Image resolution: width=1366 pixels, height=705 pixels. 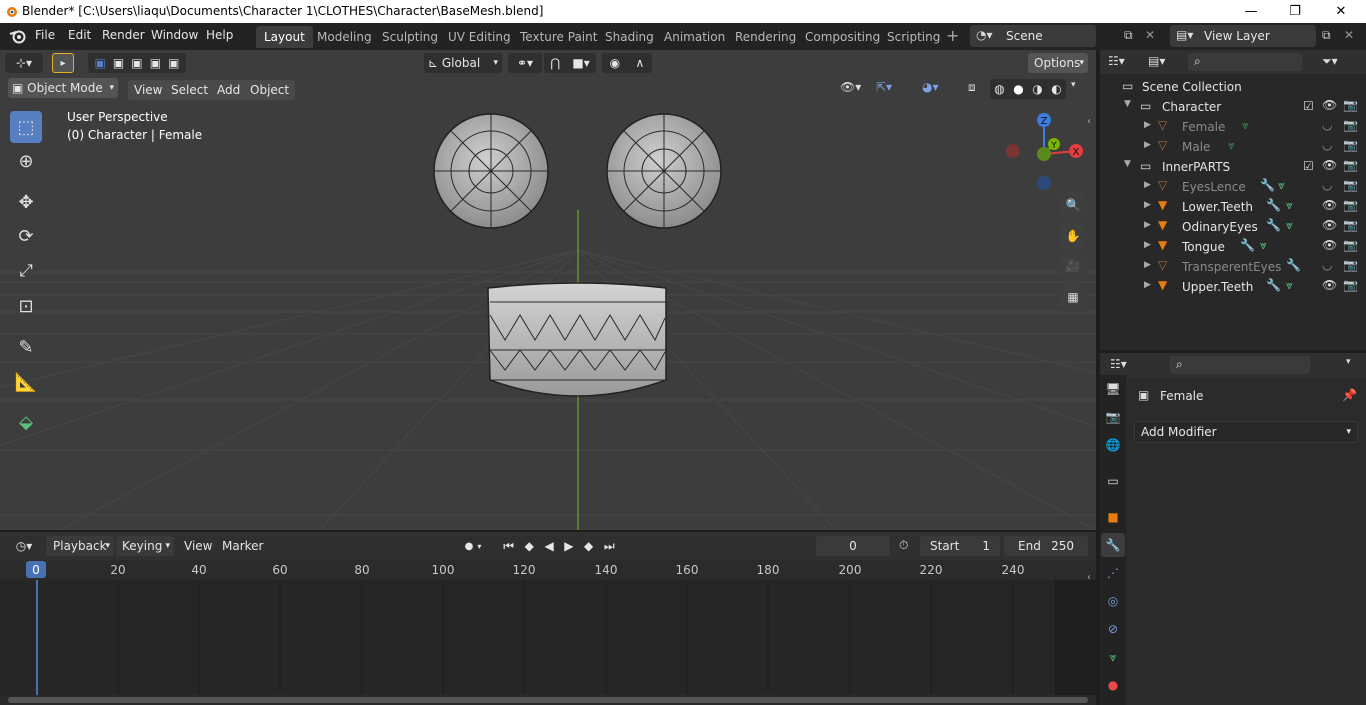 What do you see at coordinates (1233, 207) in the screenshot?
I see `outliner-row-lower-teeth: ▶ ▼ Lower.Teeth 🔧 ⩔ 👁 📷` at bounding box center [1233, 207].